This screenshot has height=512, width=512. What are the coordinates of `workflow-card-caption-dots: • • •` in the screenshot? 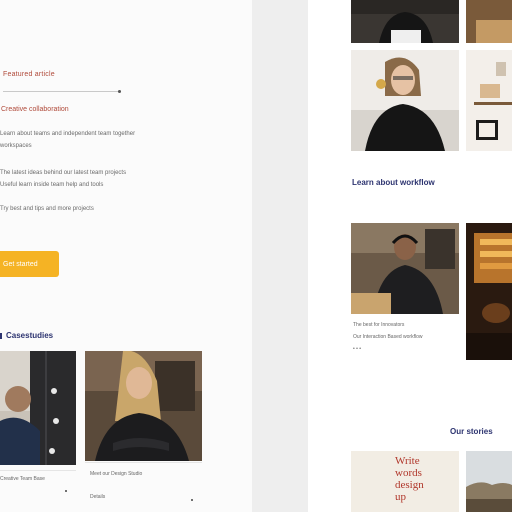 It's located at (357, 349).